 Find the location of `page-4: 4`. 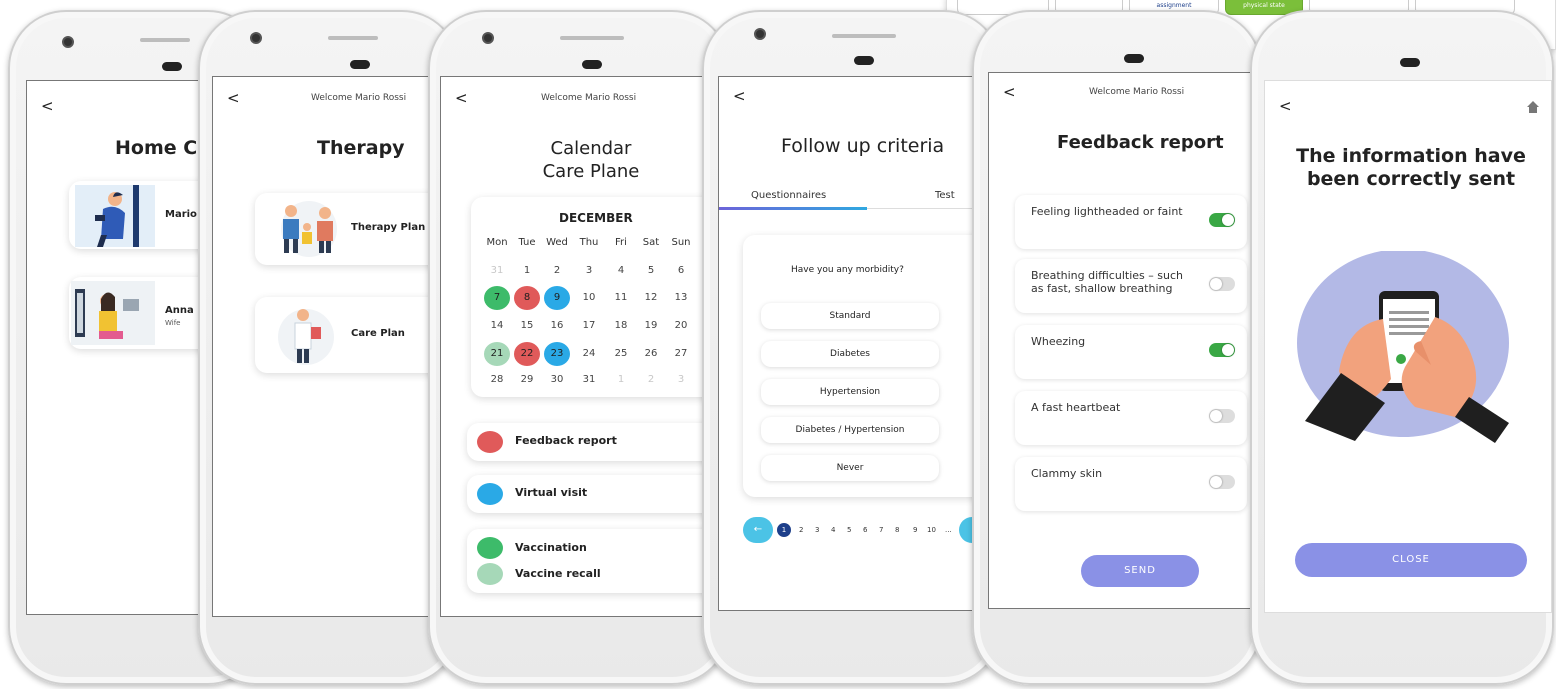

page-4: 4 is located at coordinates (833, 530).